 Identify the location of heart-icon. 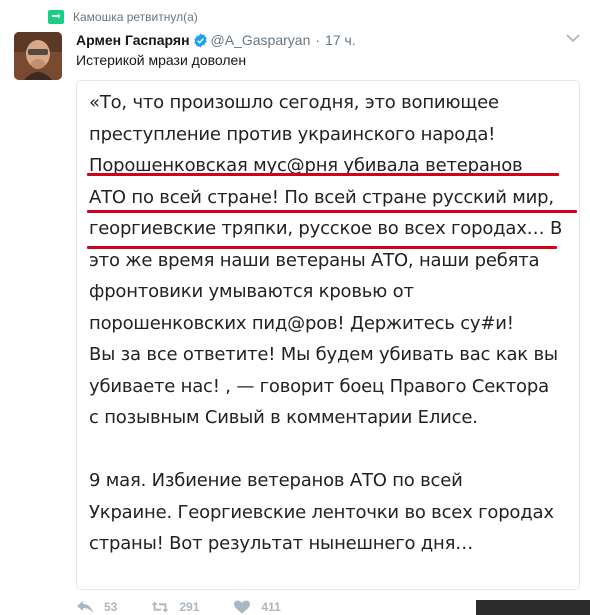
(242, 606).